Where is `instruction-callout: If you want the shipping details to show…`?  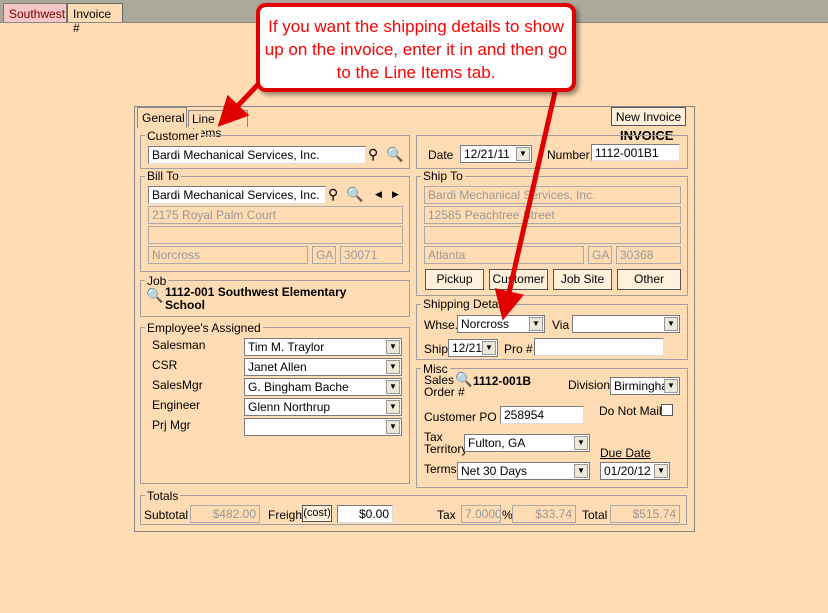 instruction-callout: If you want the shipping details to show… is located at coordinates (416, 47).